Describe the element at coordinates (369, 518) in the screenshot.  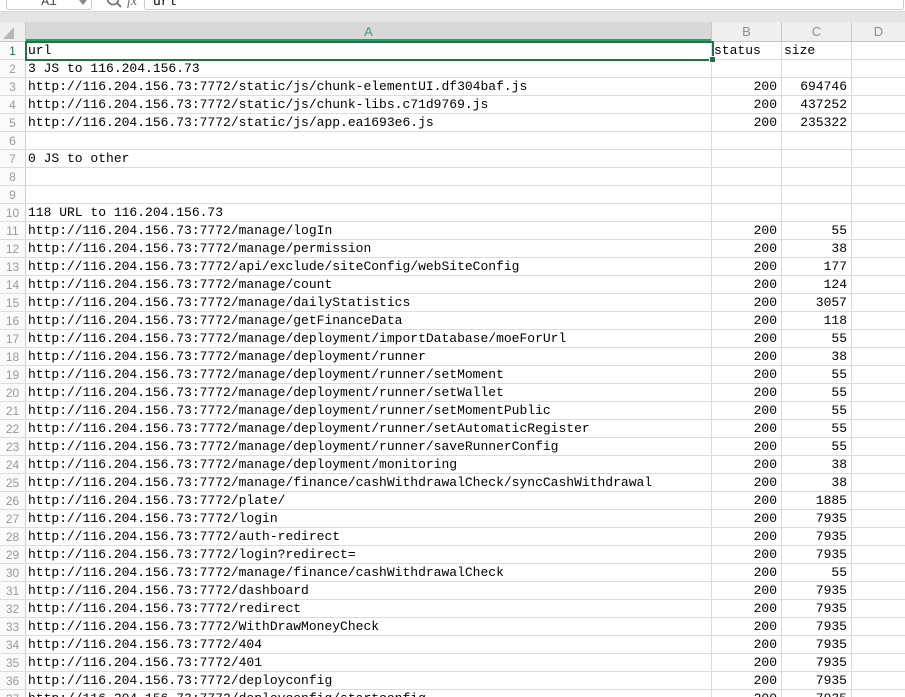
I see `cell-url: http://116.204.156.73:7772/login` at that location.